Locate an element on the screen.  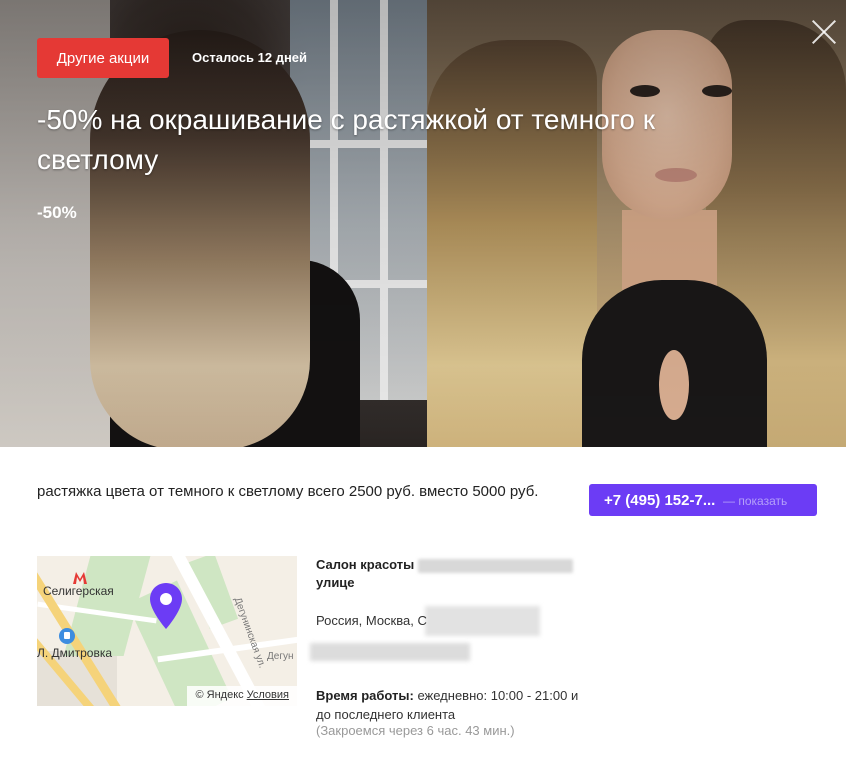
shopping-bag-icon is located at coordinates (67, 636).